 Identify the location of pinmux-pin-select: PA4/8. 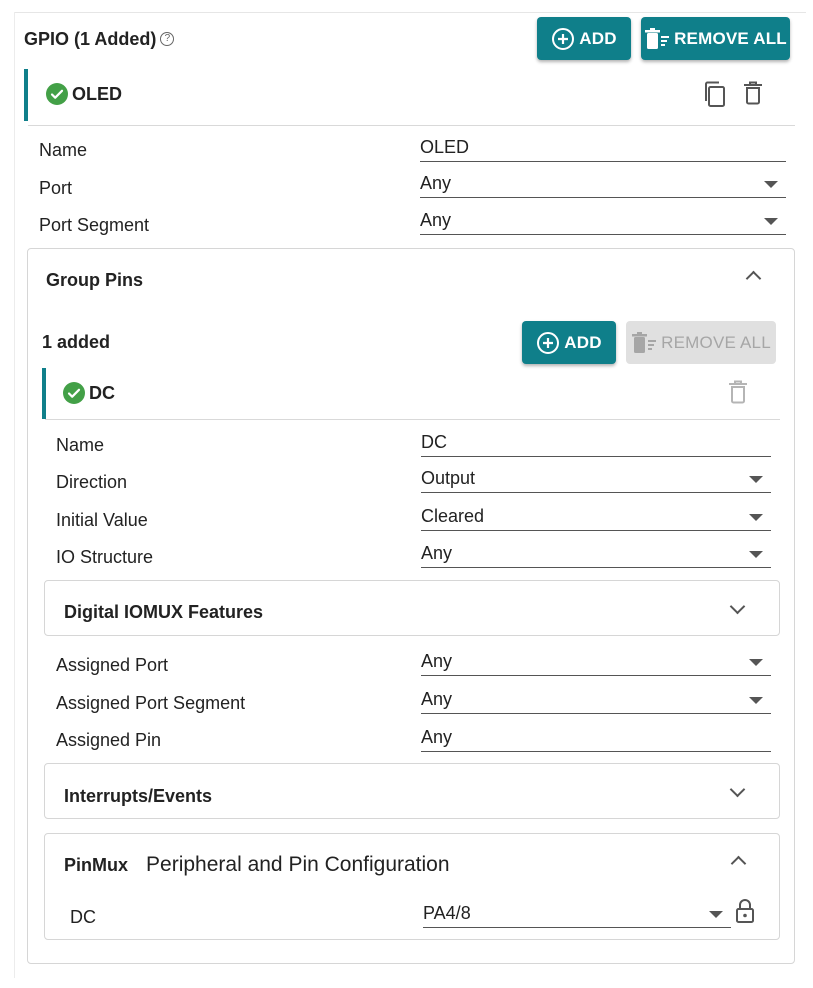
(577, 915).